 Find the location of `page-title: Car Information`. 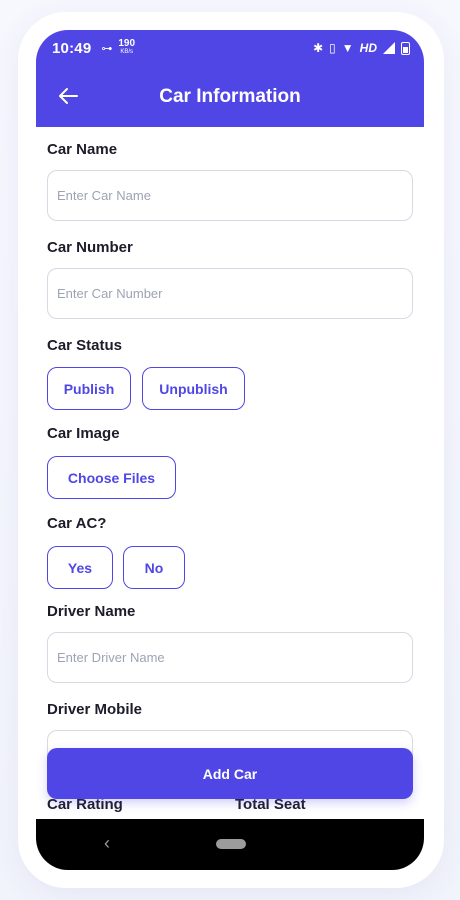

page-title: Car Information is located at coordinates (230, 96).